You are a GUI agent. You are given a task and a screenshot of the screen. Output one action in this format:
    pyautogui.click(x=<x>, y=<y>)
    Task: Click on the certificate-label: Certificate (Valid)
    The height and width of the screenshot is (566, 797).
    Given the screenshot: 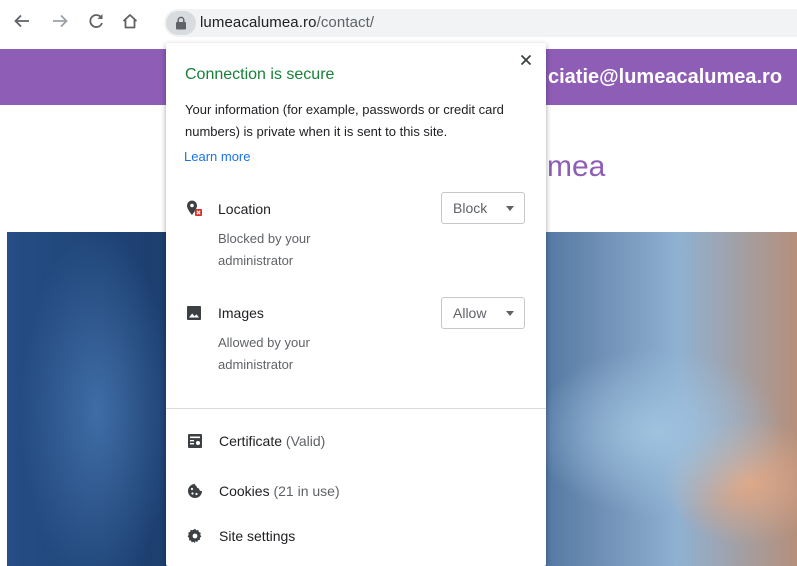 What is the action you would take?
    pyautogui.click(x=272, y=441)
    